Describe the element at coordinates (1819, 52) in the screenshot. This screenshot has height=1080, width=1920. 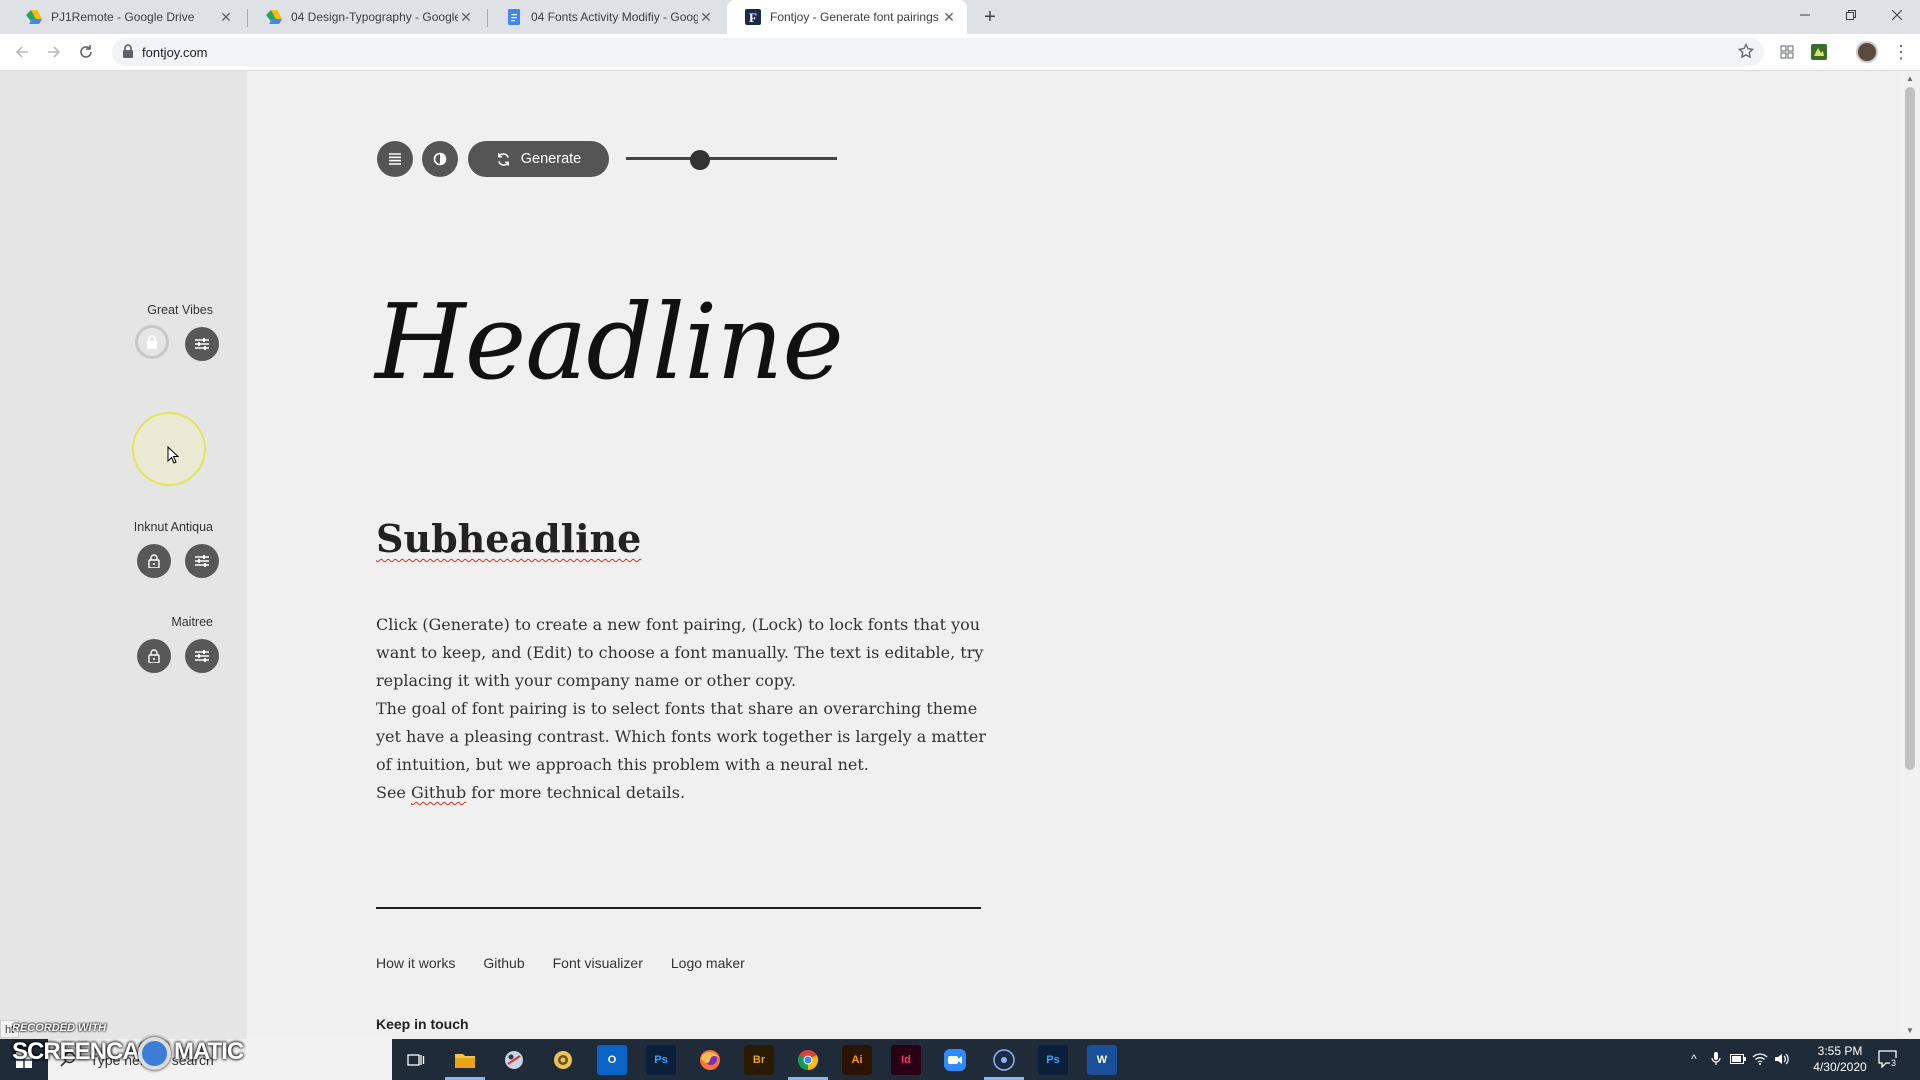
I see `extension-icon` at that location.